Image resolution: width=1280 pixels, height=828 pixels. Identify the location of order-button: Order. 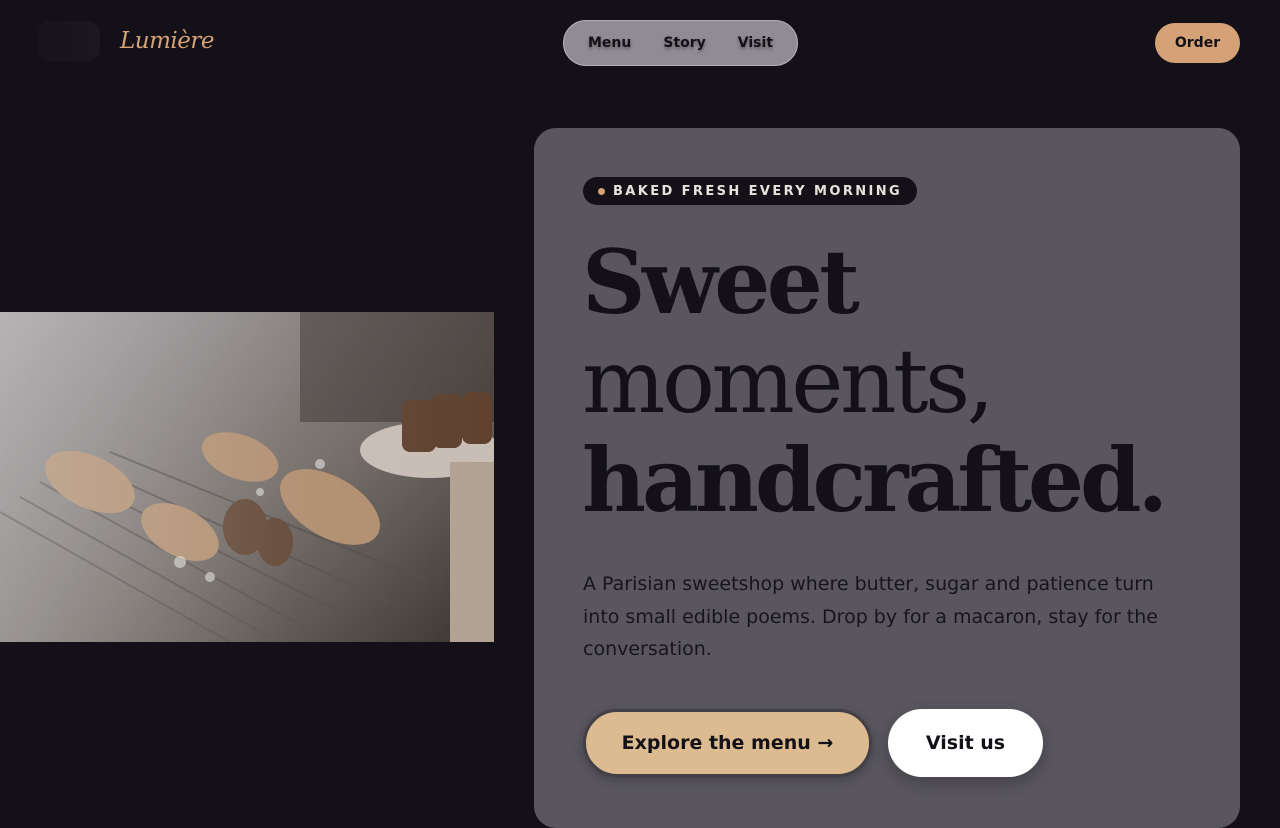
(1197, 43).